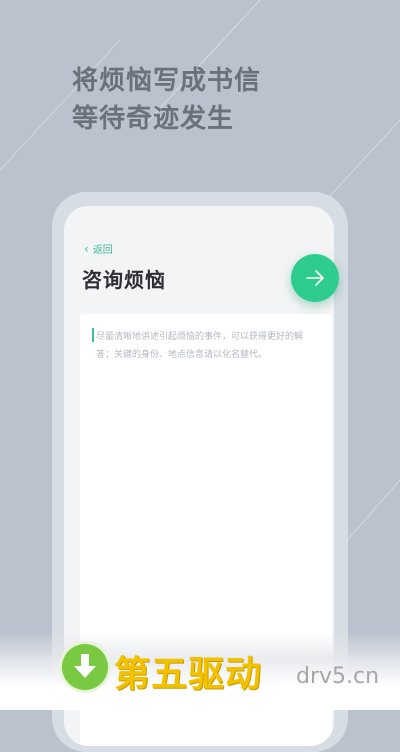  Describe the element at coordinates (124, 280) in the screenshot. I see `page-title: 咨询烦恼` at that location.